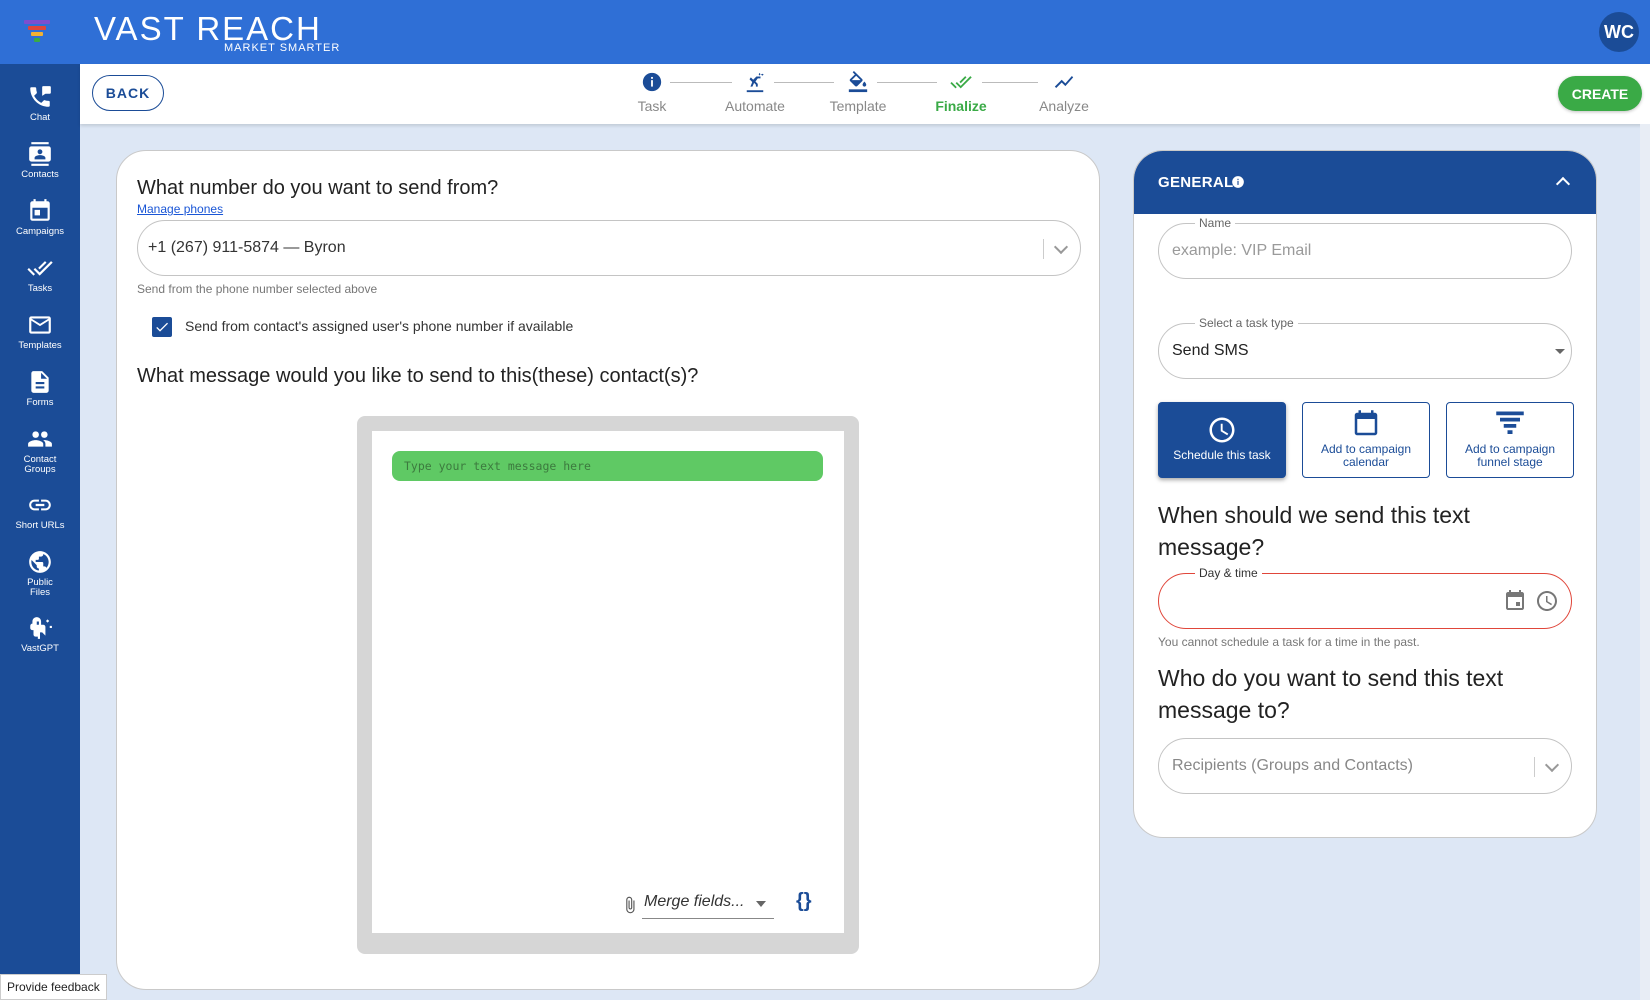 The height and width of the screenshot is (1000, 1650). I want to click on campaigns-icon, so click(40, 210).